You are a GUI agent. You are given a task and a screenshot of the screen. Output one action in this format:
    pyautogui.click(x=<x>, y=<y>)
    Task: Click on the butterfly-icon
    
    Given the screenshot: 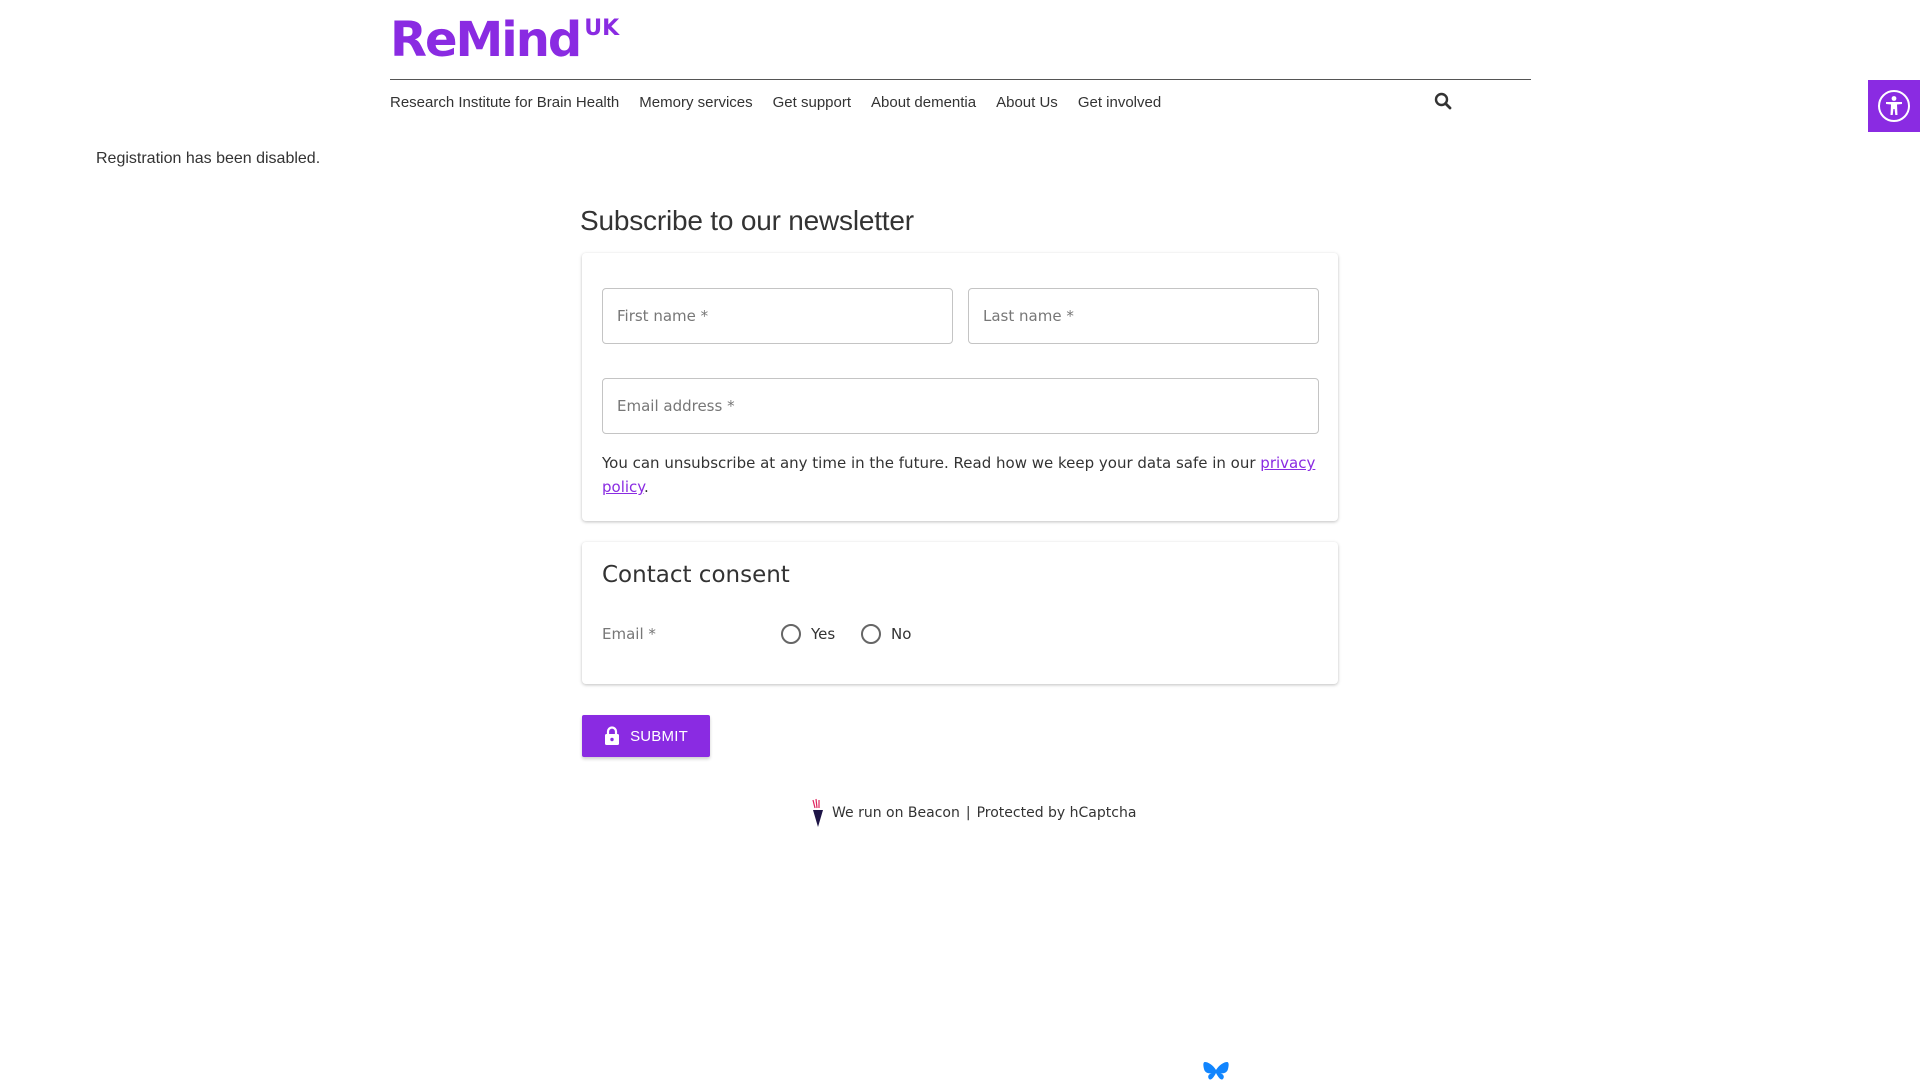 What is the action you would take?
    pyautogui.click(x=1216, y=1071)
    